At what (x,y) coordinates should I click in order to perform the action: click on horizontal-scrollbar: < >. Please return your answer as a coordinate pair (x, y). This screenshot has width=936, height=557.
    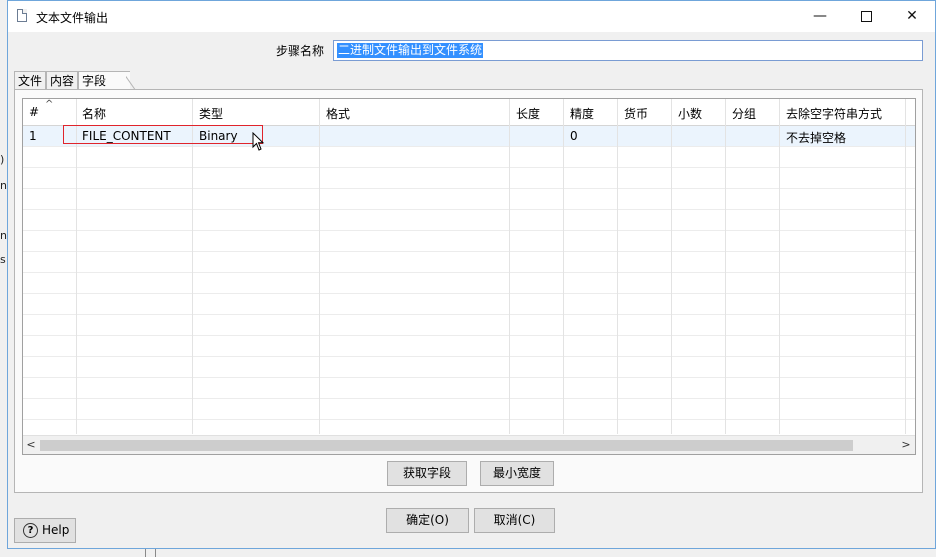
    Looking at the image, I should click on (469, 444).